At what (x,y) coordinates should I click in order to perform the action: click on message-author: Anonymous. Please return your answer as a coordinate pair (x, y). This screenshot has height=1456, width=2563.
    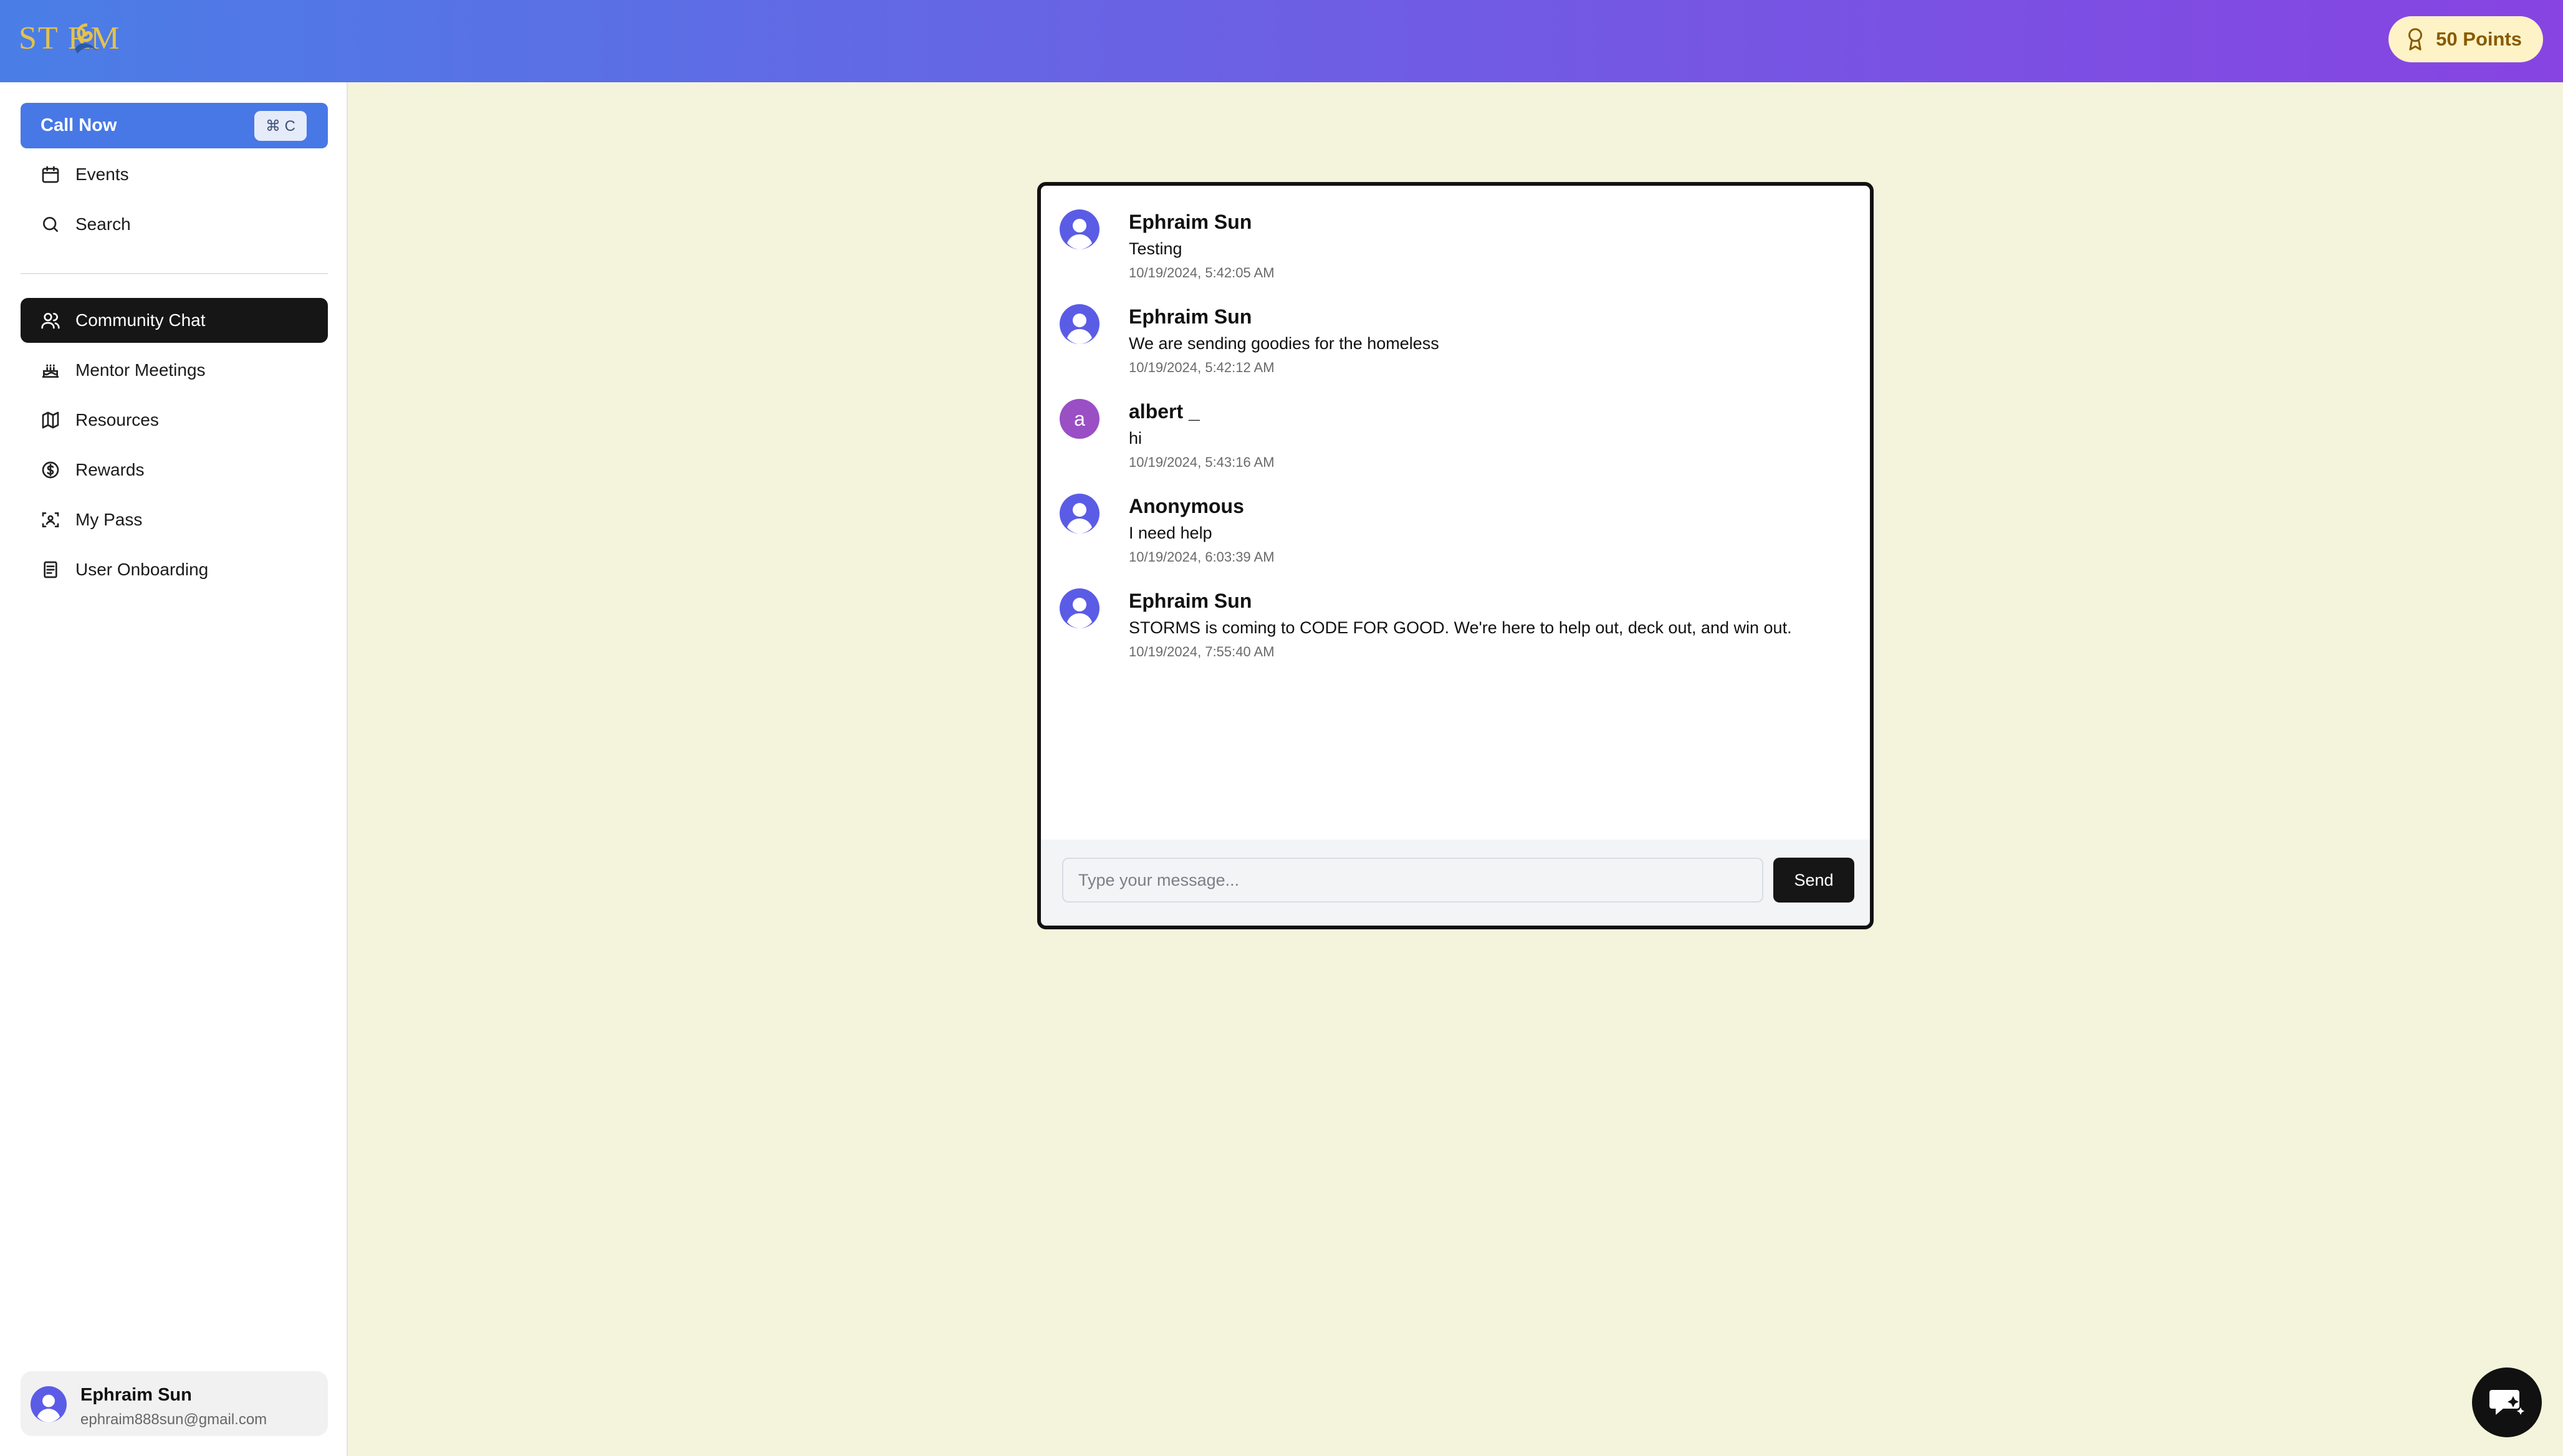
    Looking at the image, I should click on (1186, 506).